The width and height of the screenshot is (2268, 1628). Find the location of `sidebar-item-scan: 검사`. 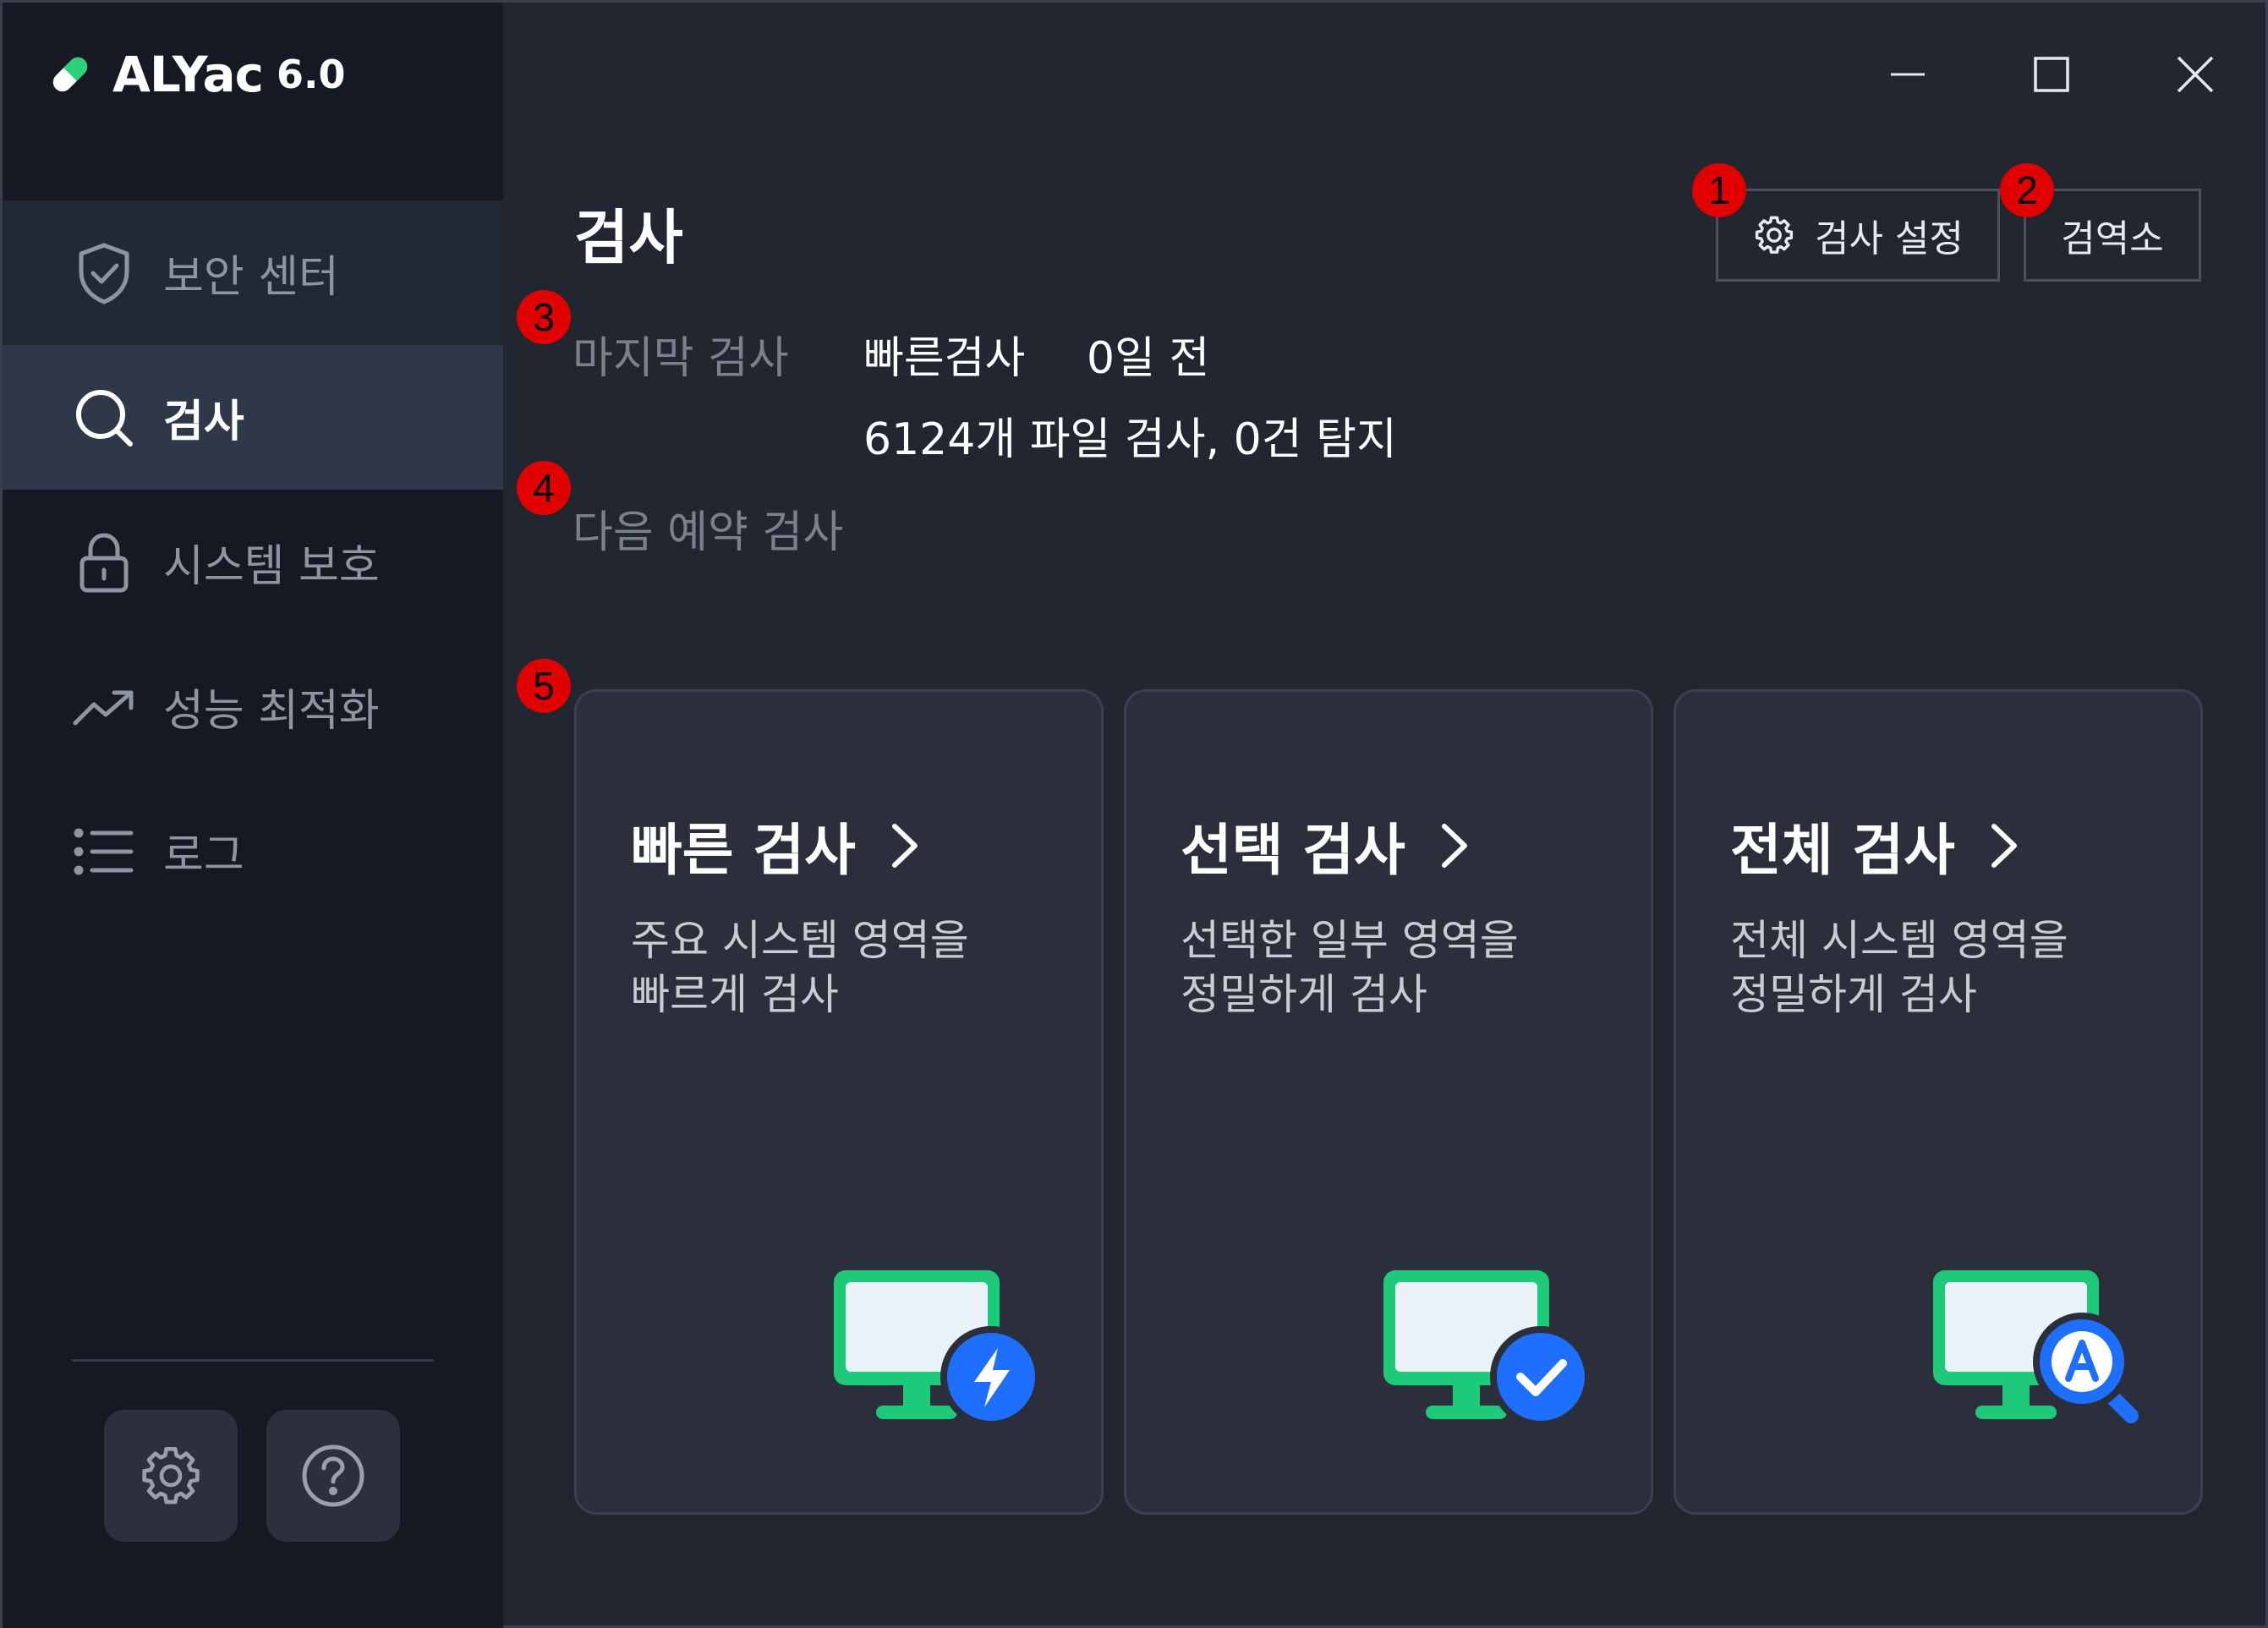

sidebar-item-scan: 검사 is located at coordinates (253, 418).